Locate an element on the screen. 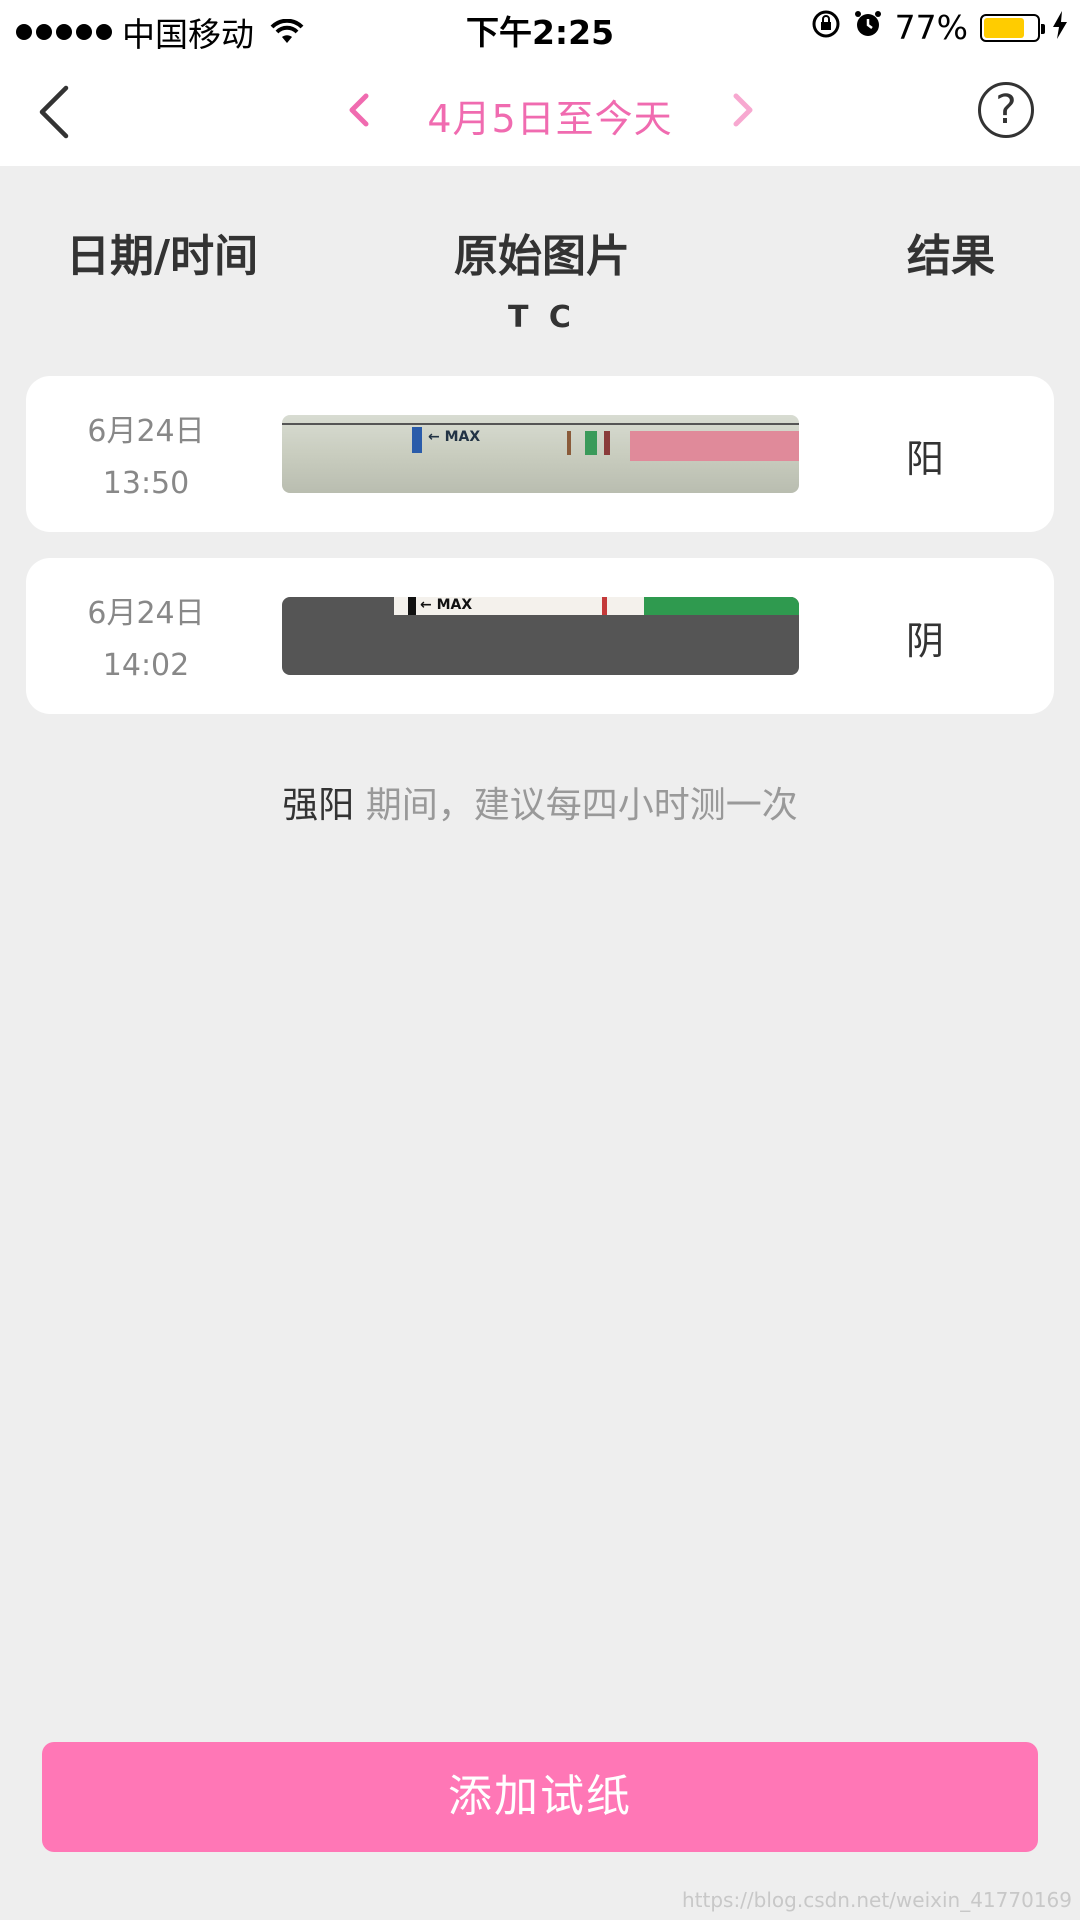  record-time: 13:50 is located at coordinates (146, 483).